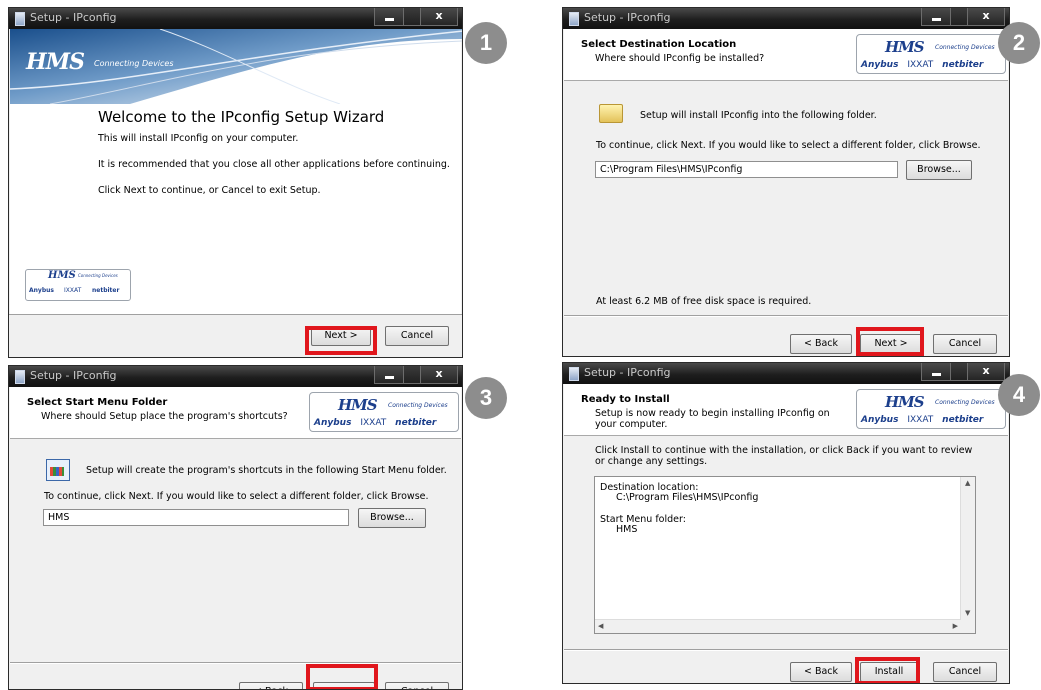  I want to click on small-logo-ixxat: IXXAT, so click(73, 290).